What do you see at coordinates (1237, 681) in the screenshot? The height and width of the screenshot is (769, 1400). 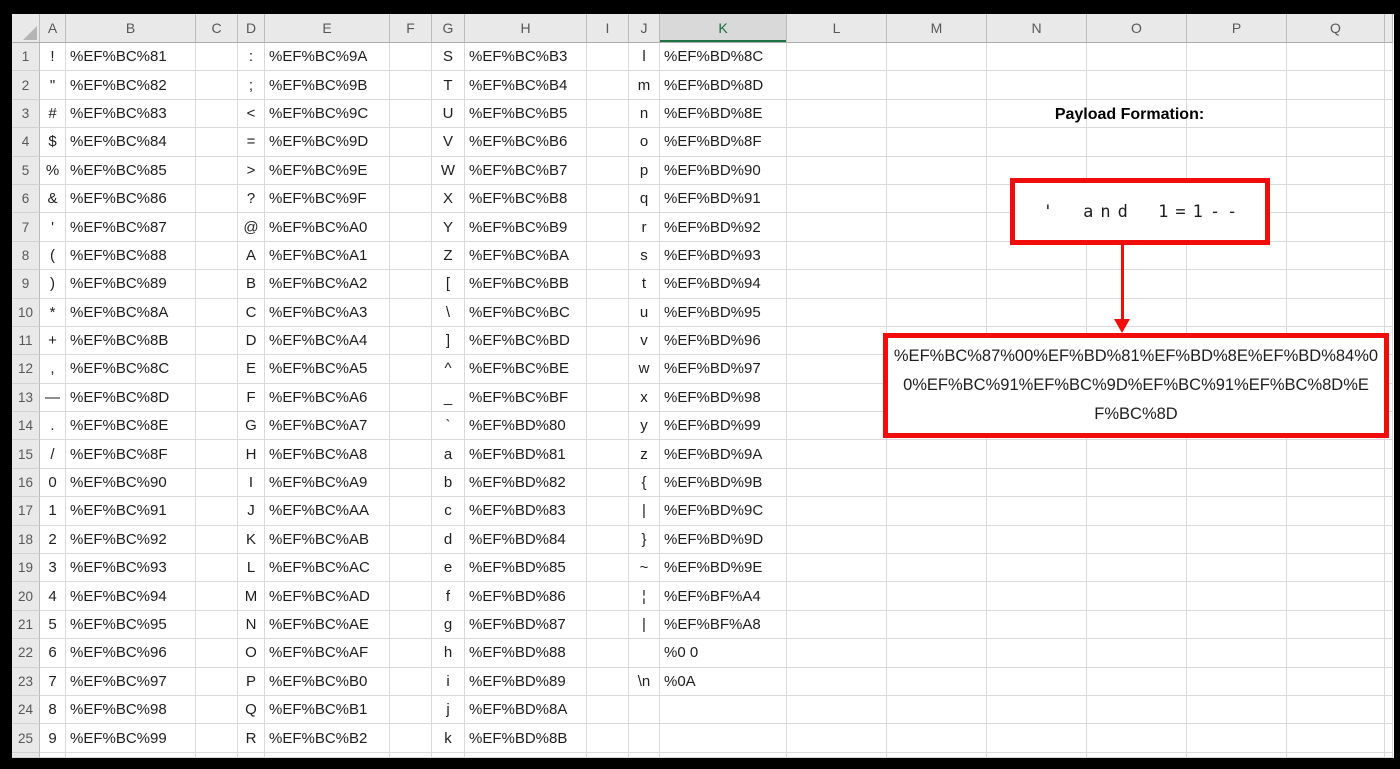 I see `cell-P23` at bounding box center [1237, 681].